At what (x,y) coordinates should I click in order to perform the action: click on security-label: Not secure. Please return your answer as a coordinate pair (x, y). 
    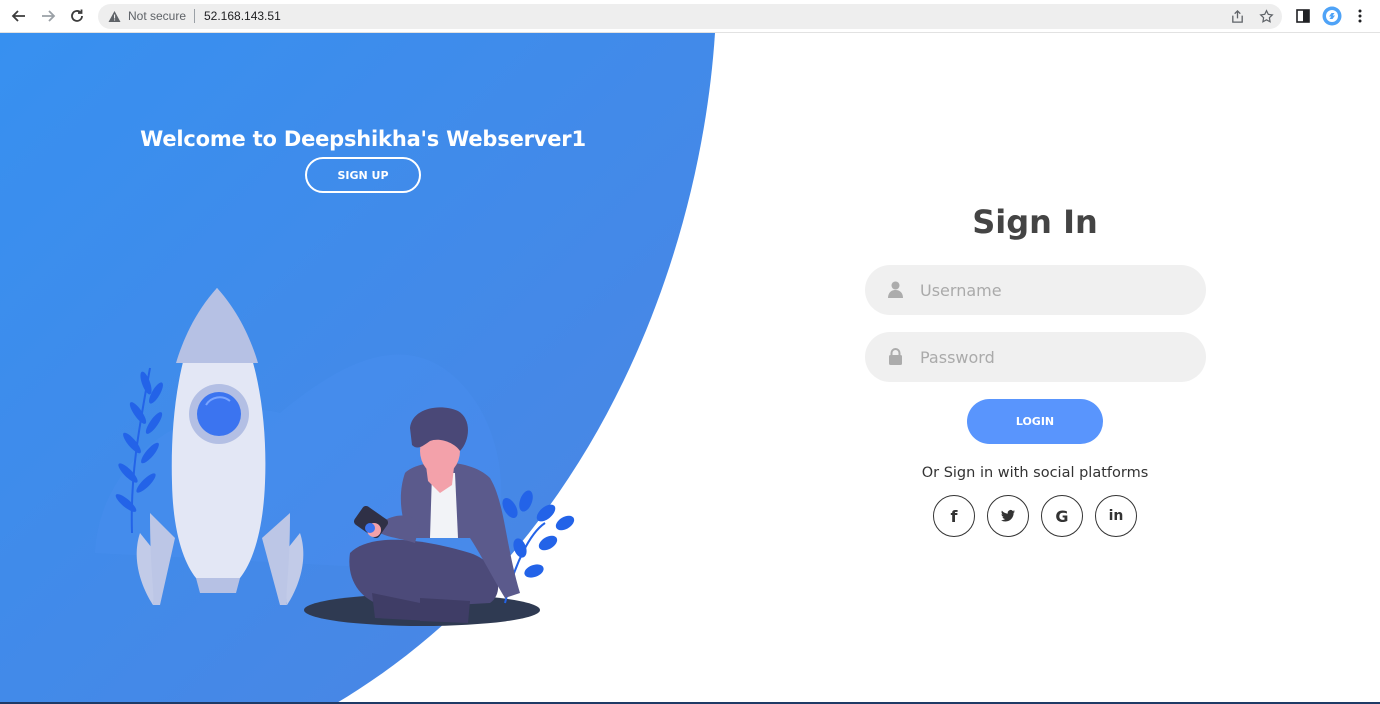
    Looking at the image, I should click on (157, 16).